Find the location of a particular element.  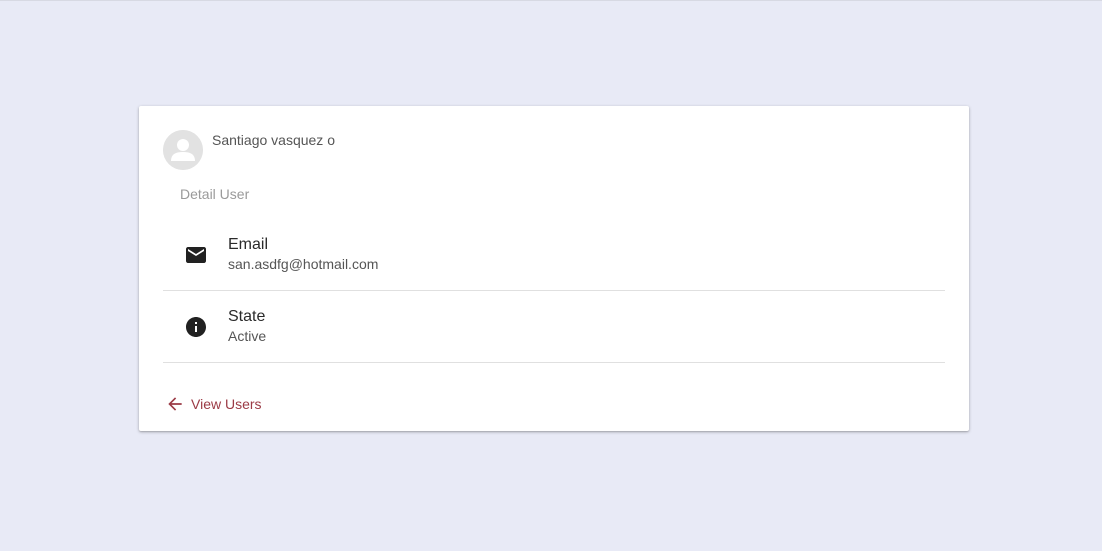

state-value: Active is located at coordinates (247, 336).